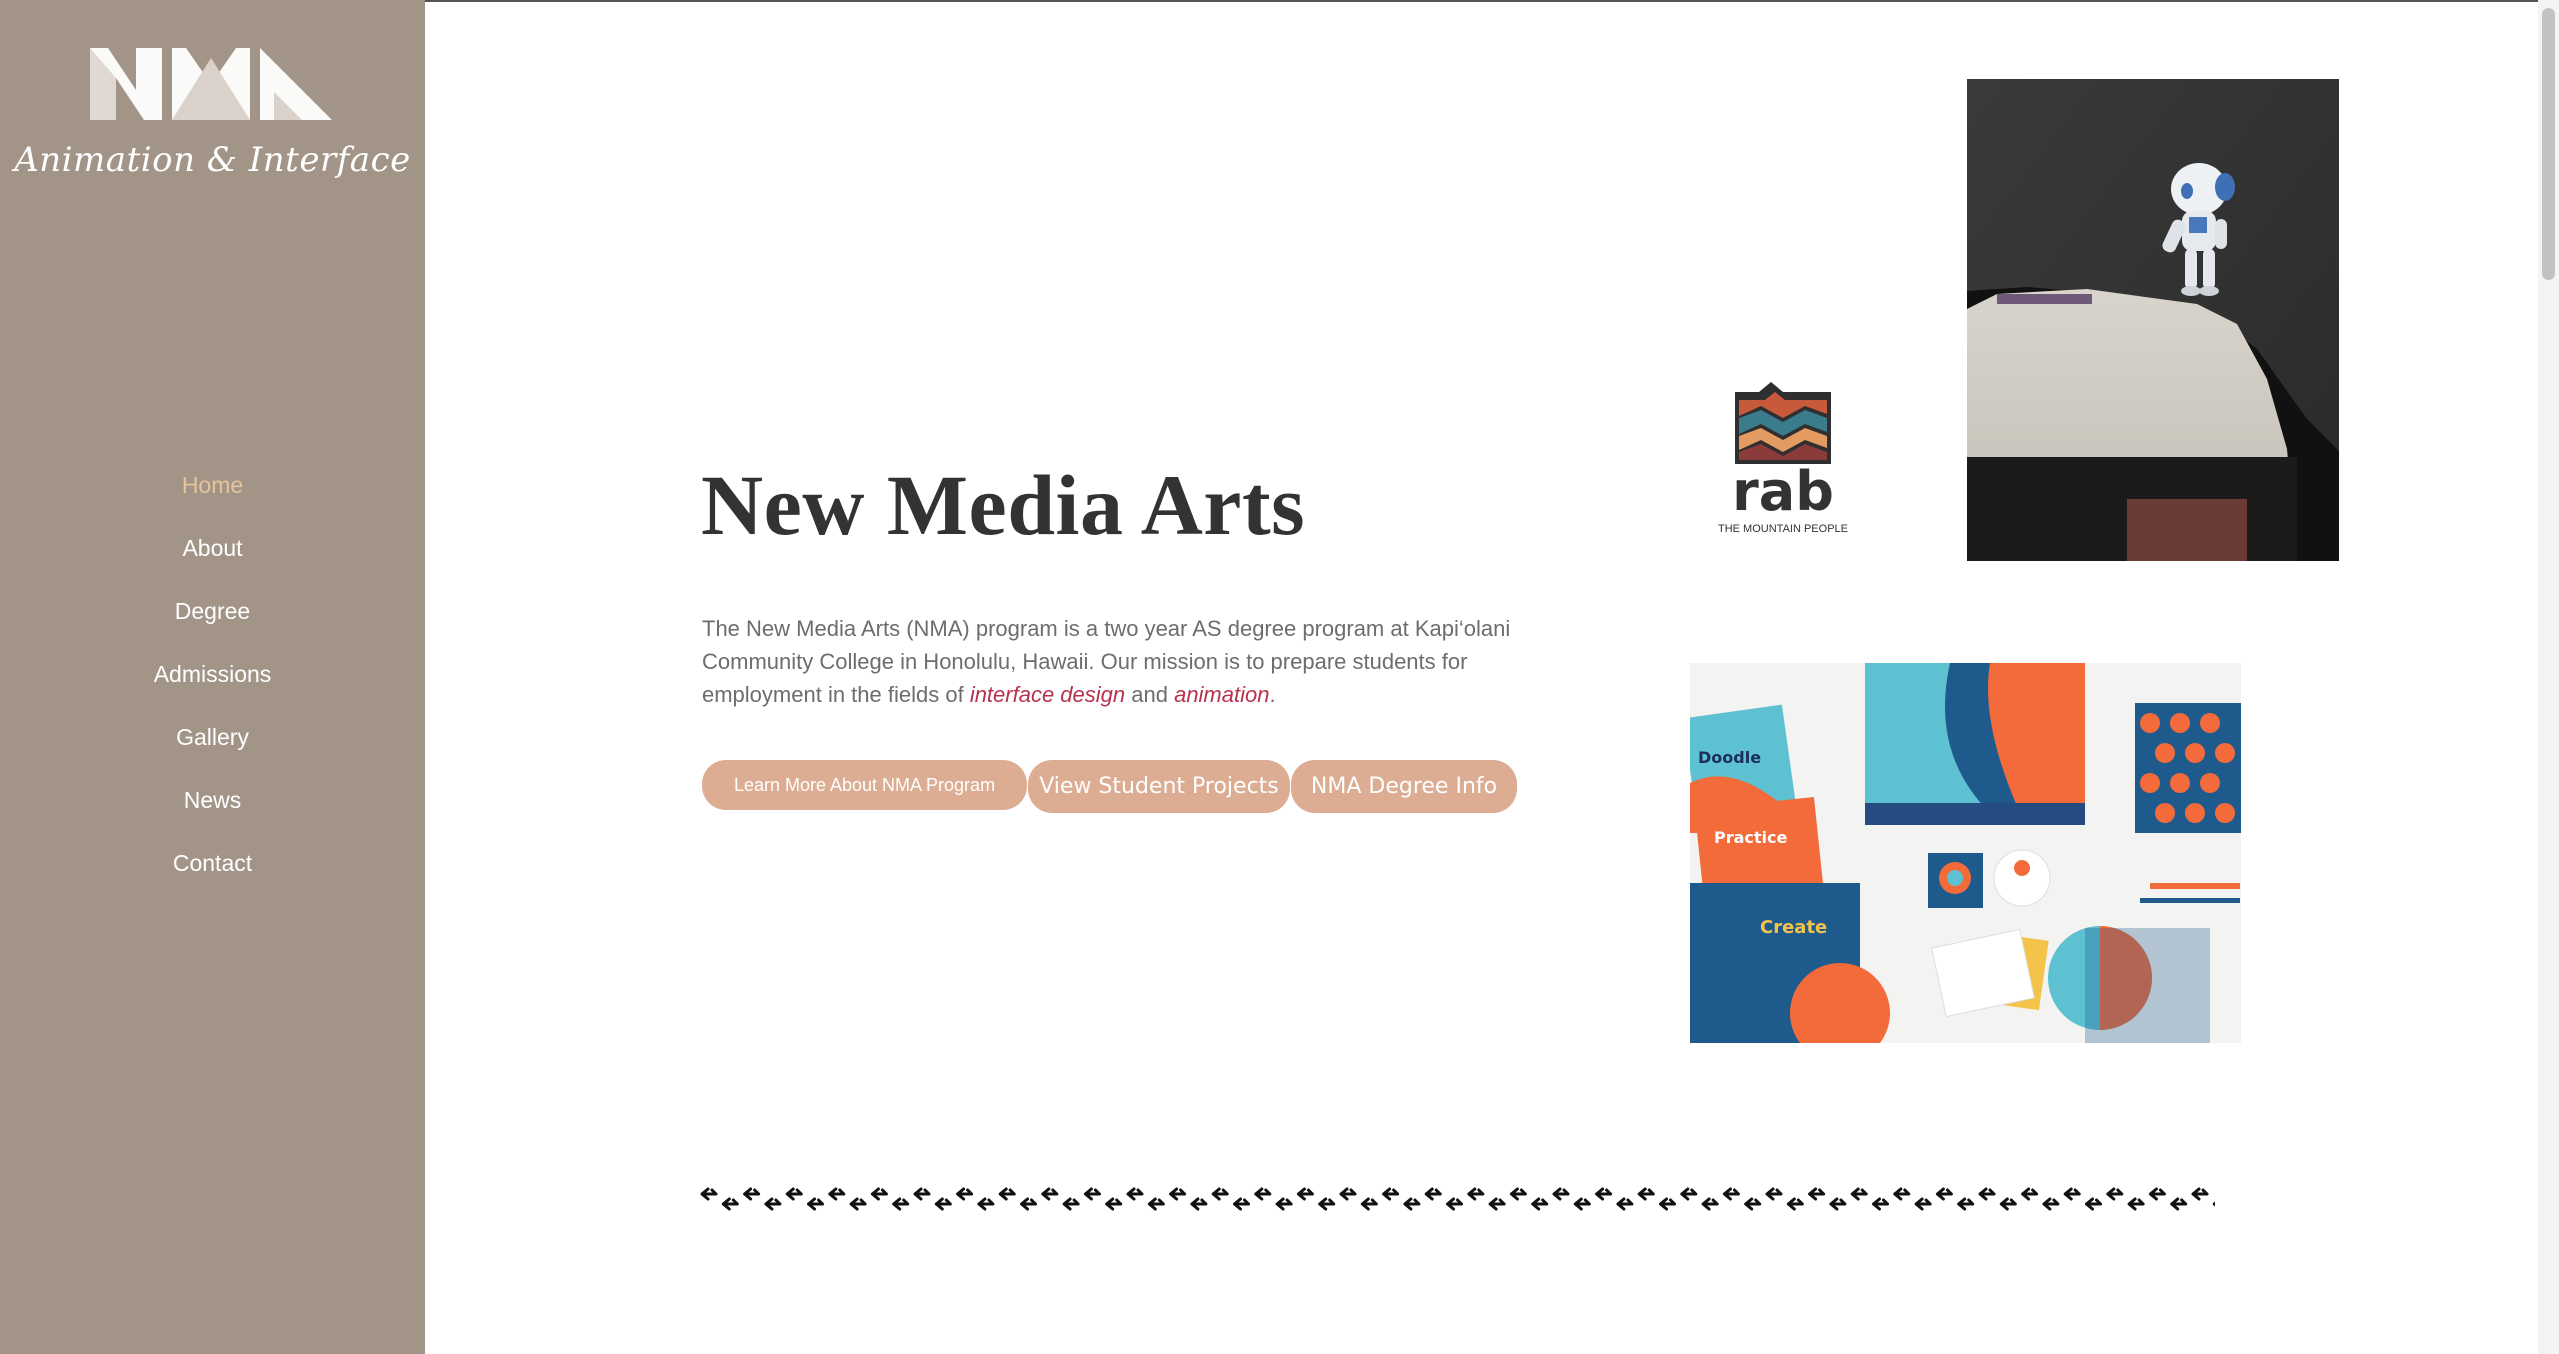  Describe the element at coordinates (1150, 694) in the screenshot. I see `intro-text-part: and` at that location.